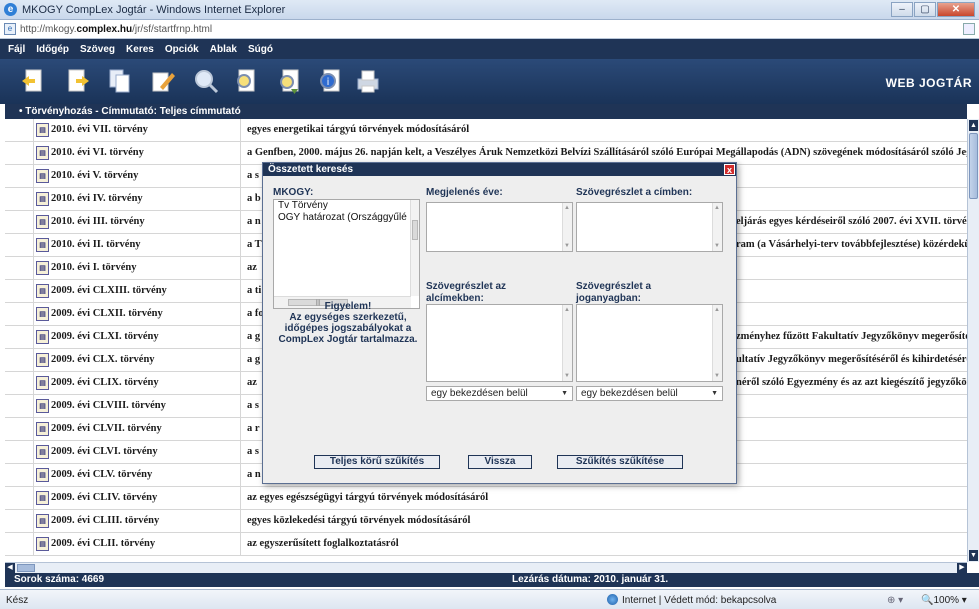  What do you see at coordinates (499, 343) in the screenshot?
I see `subtitle-input: ▲ ▼` at bounding box center [499, 343].